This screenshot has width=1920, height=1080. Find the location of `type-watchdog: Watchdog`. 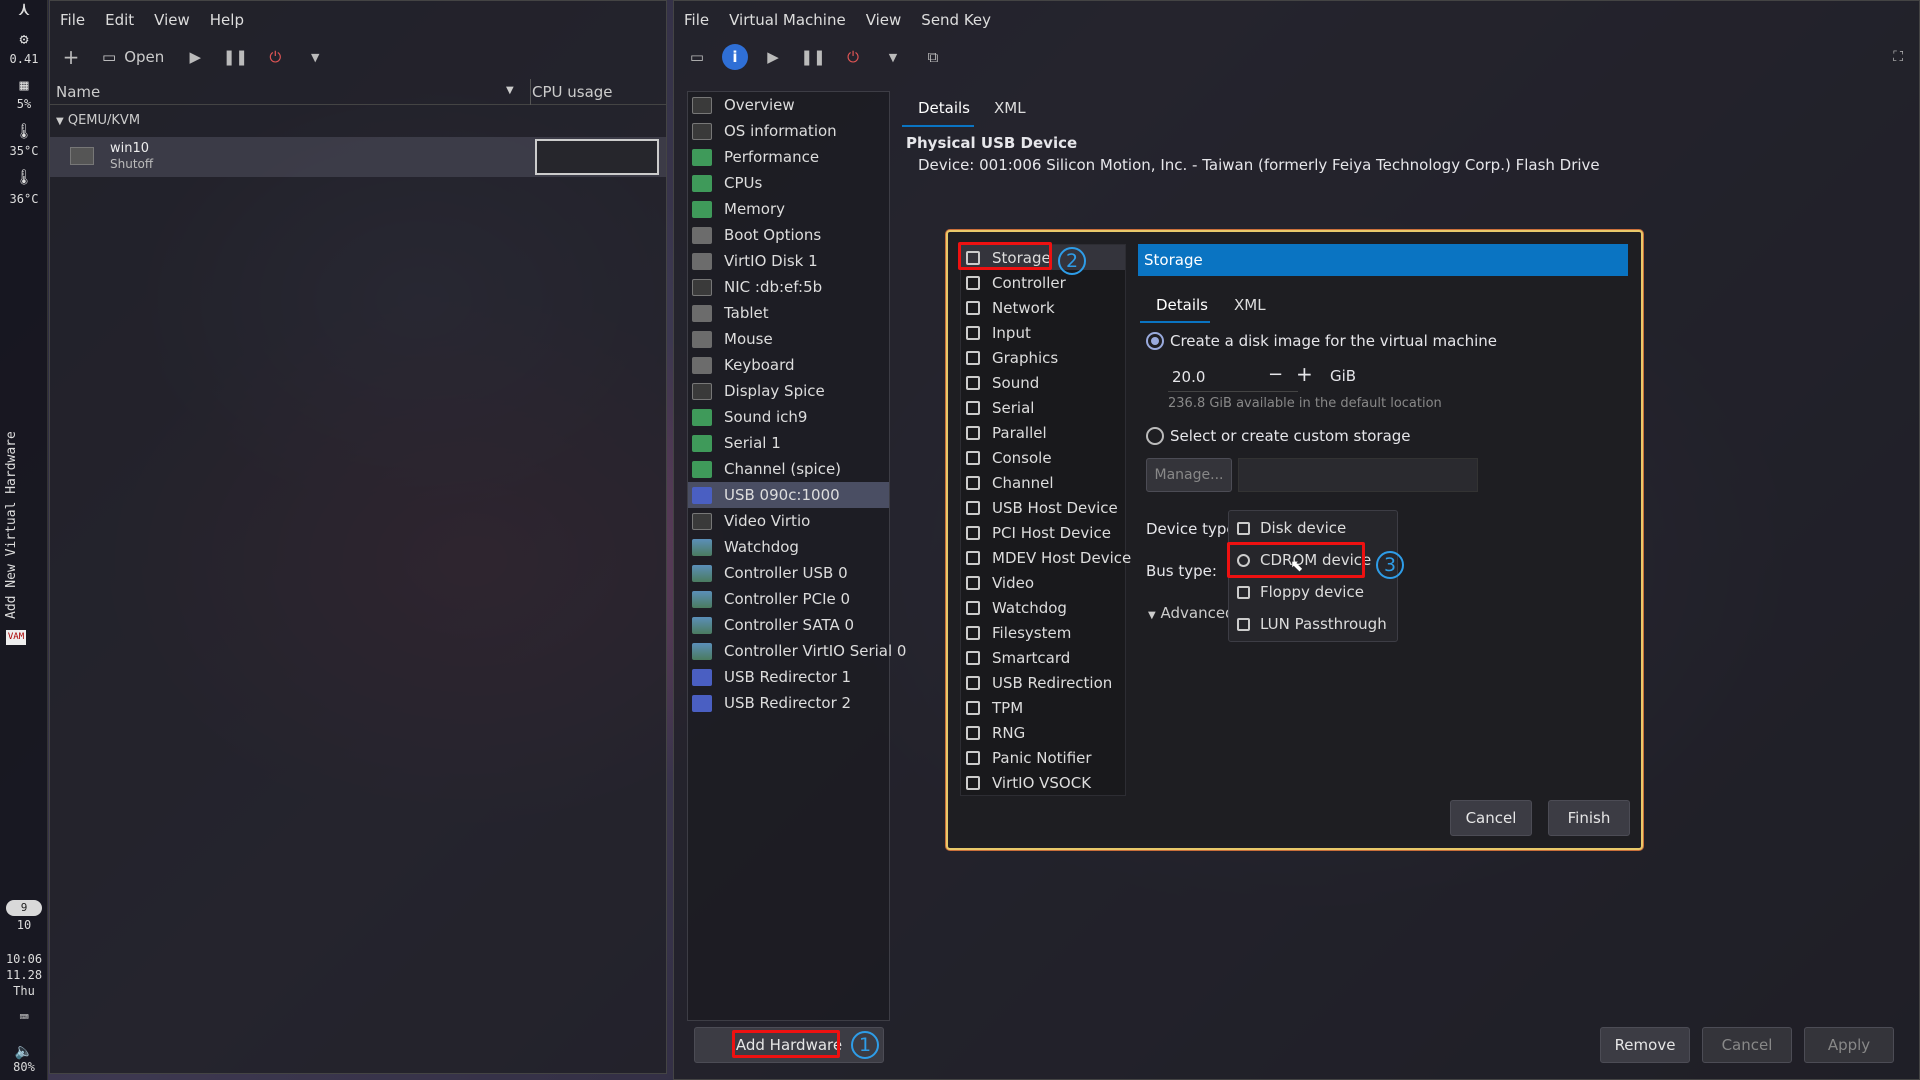

type-watchdog: Watchdog is located at coordinates (1043, 607).